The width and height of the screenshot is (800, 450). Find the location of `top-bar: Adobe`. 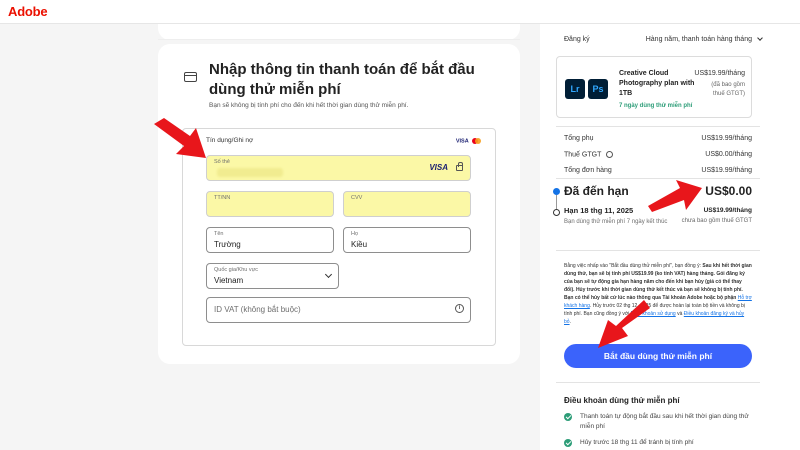

top-bar: Adobe is located at coordinates (400, 12).